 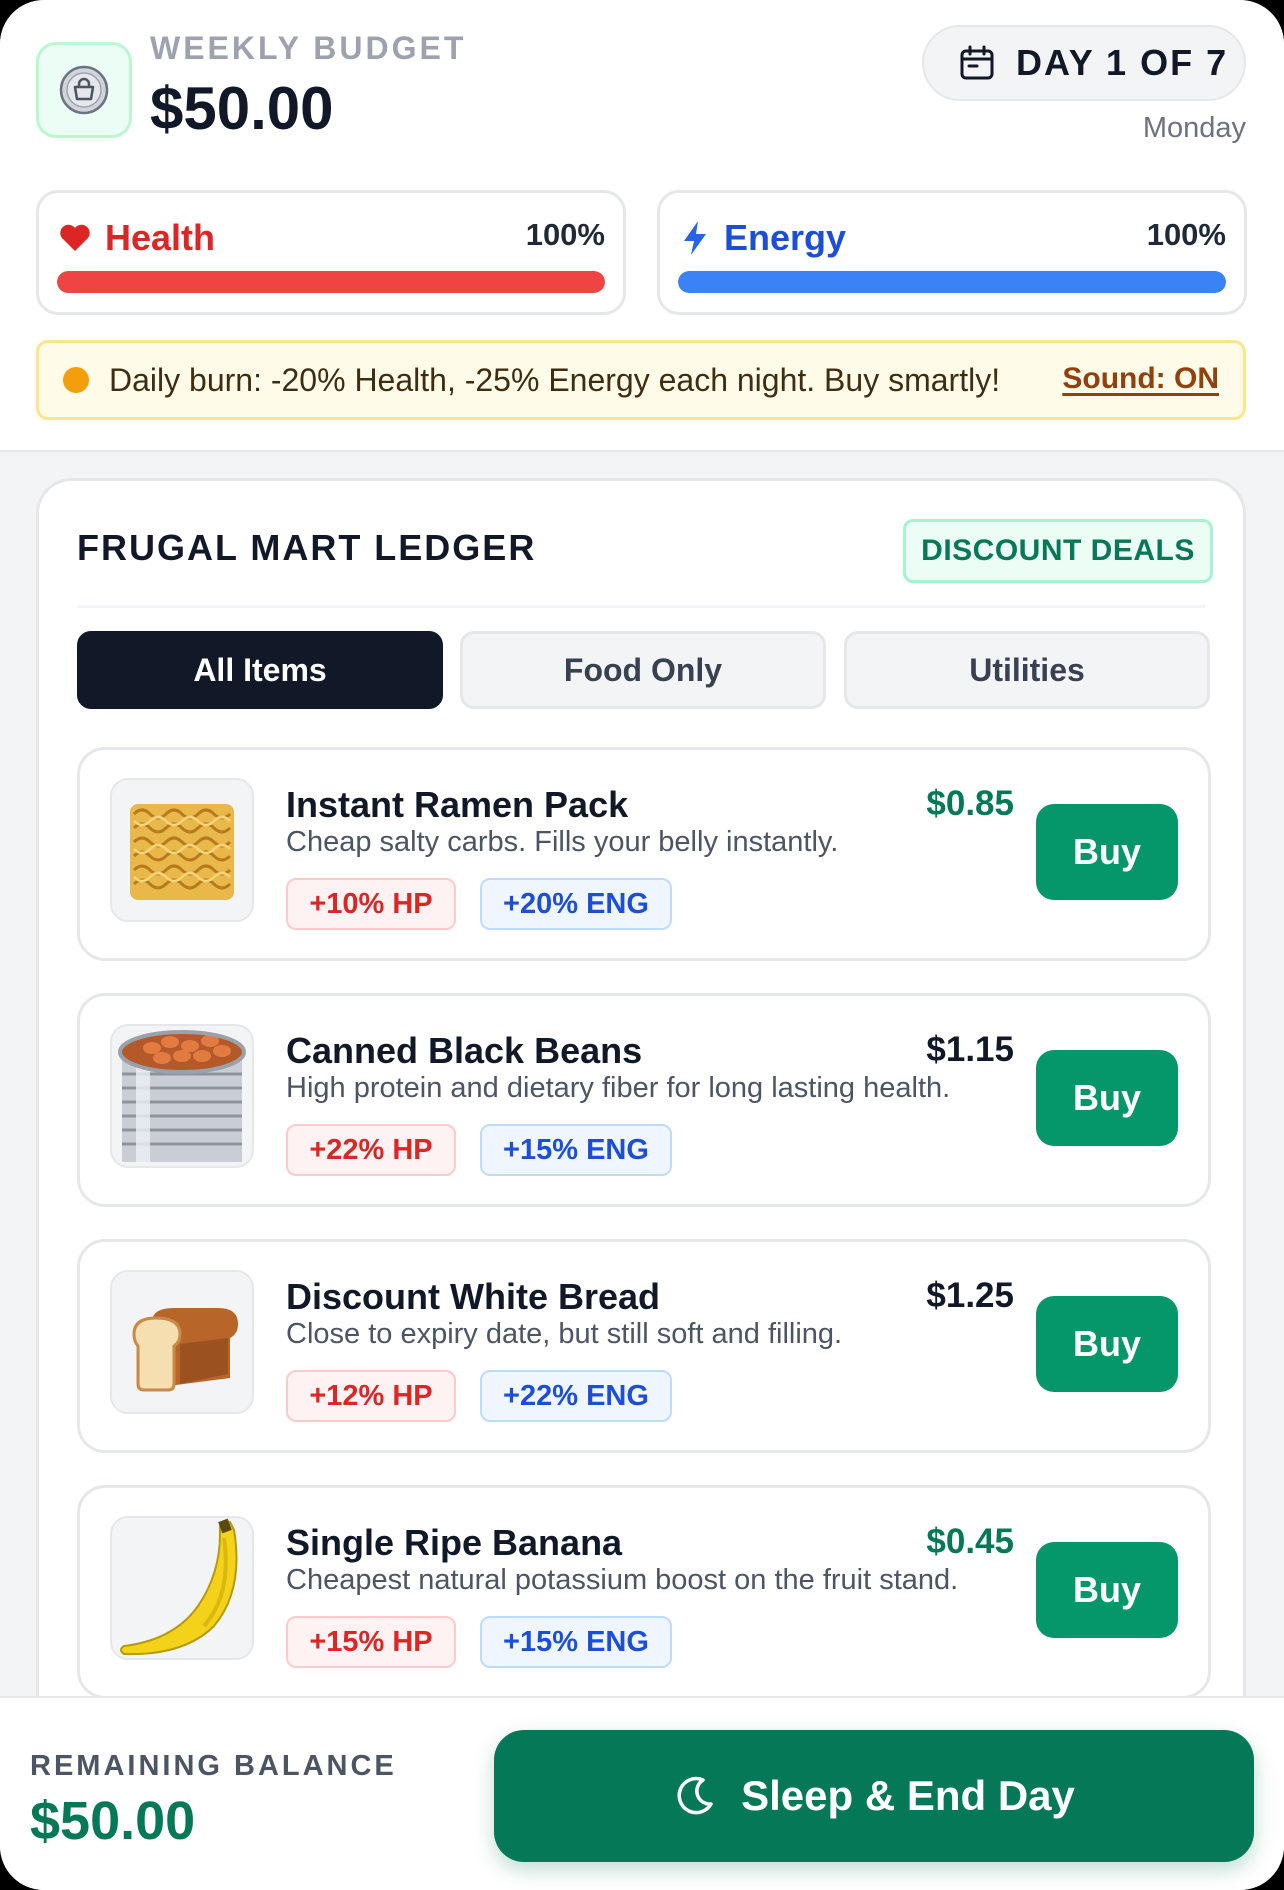 I want to click on item-name: Canned Black Beans, so click(x=464, y=1050).